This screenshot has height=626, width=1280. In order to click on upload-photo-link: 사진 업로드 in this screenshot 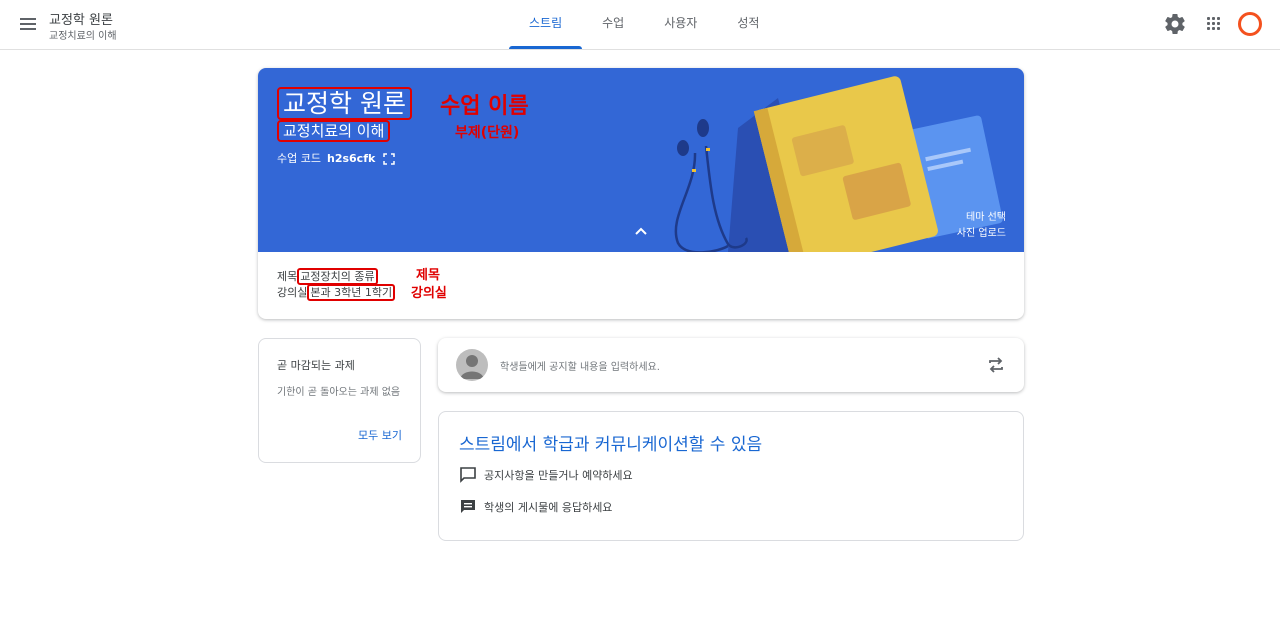, I will do `click(981, 231)`.